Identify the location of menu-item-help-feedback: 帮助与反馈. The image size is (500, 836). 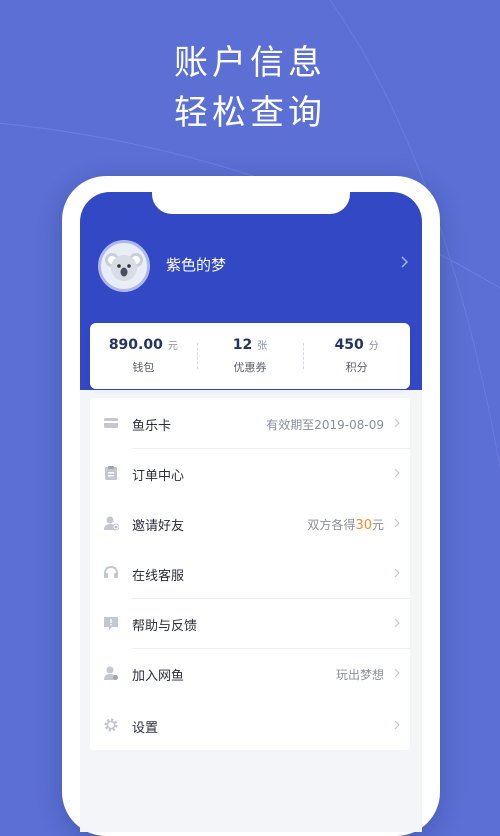
(250, 623).